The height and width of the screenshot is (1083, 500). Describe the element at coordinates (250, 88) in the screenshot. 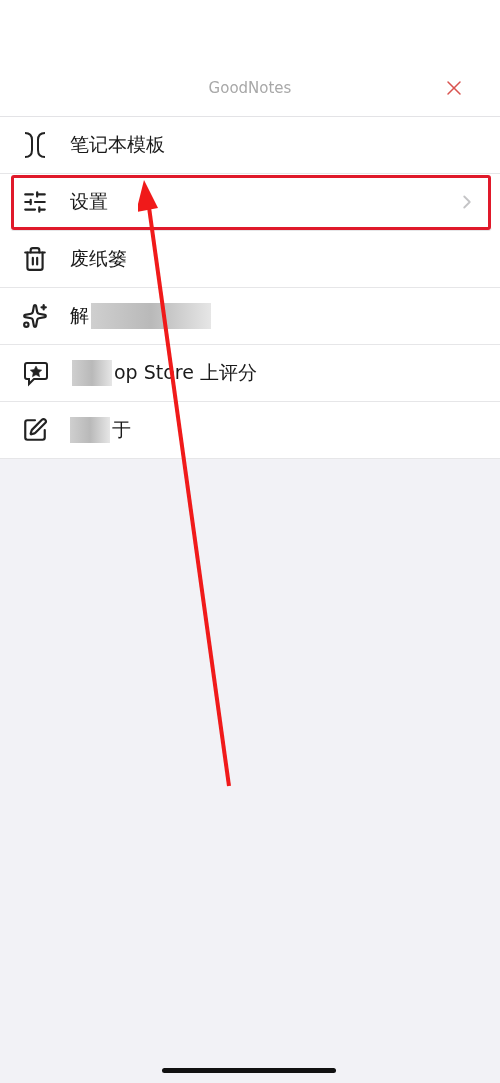

I see `app-title: GoodNotes` at that location.